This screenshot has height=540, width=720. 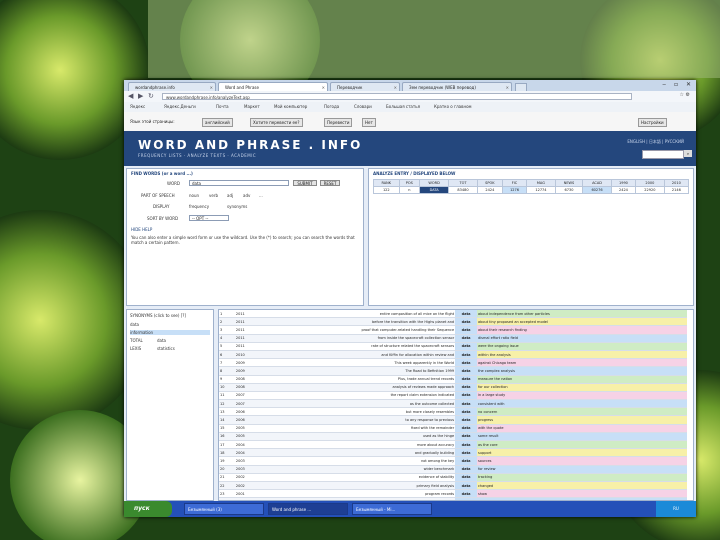 I want to click on freq-column-header: 1990, so click(x=623, y=183).